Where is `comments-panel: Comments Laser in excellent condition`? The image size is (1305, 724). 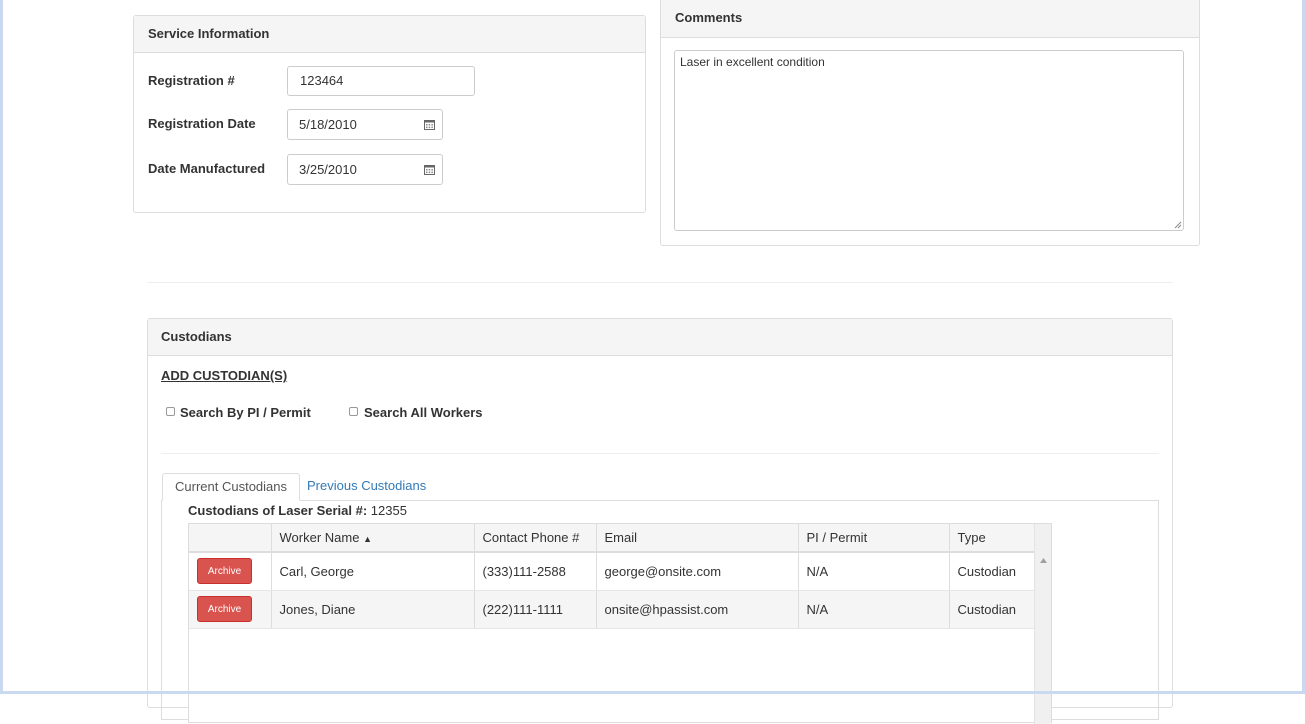 comments-panel: Comments Laser in excellent condition is located at coordinates (930, 123).